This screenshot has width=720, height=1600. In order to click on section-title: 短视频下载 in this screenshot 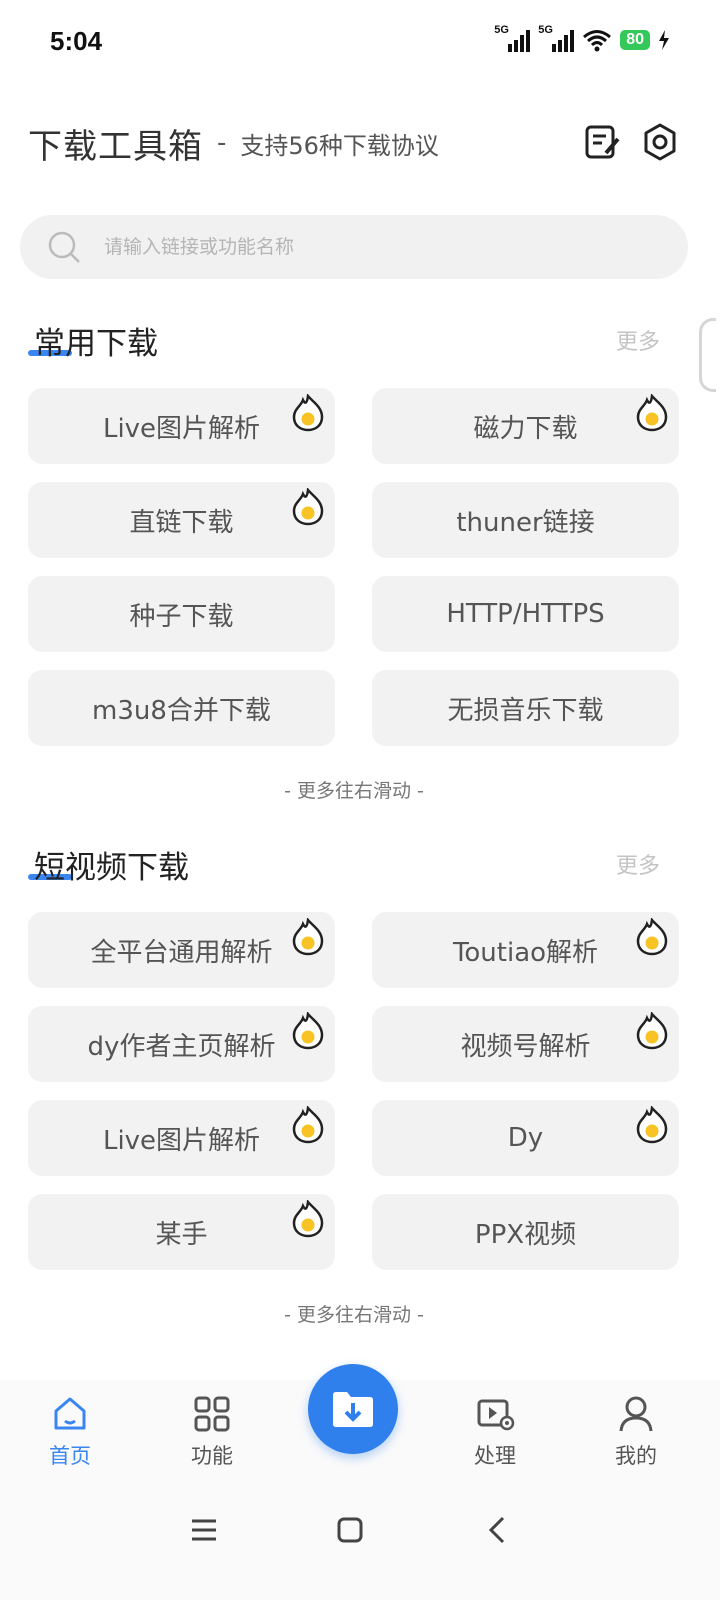, I will do `click(111, 868)`.